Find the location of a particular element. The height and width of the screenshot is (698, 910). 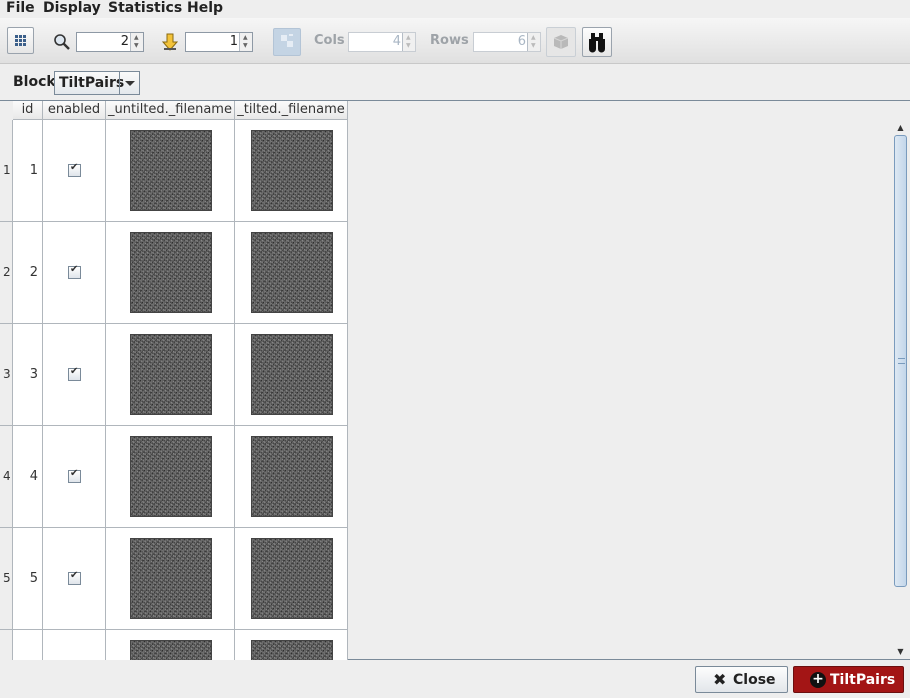

table-row: 5 is located at coordinates (180, 579).